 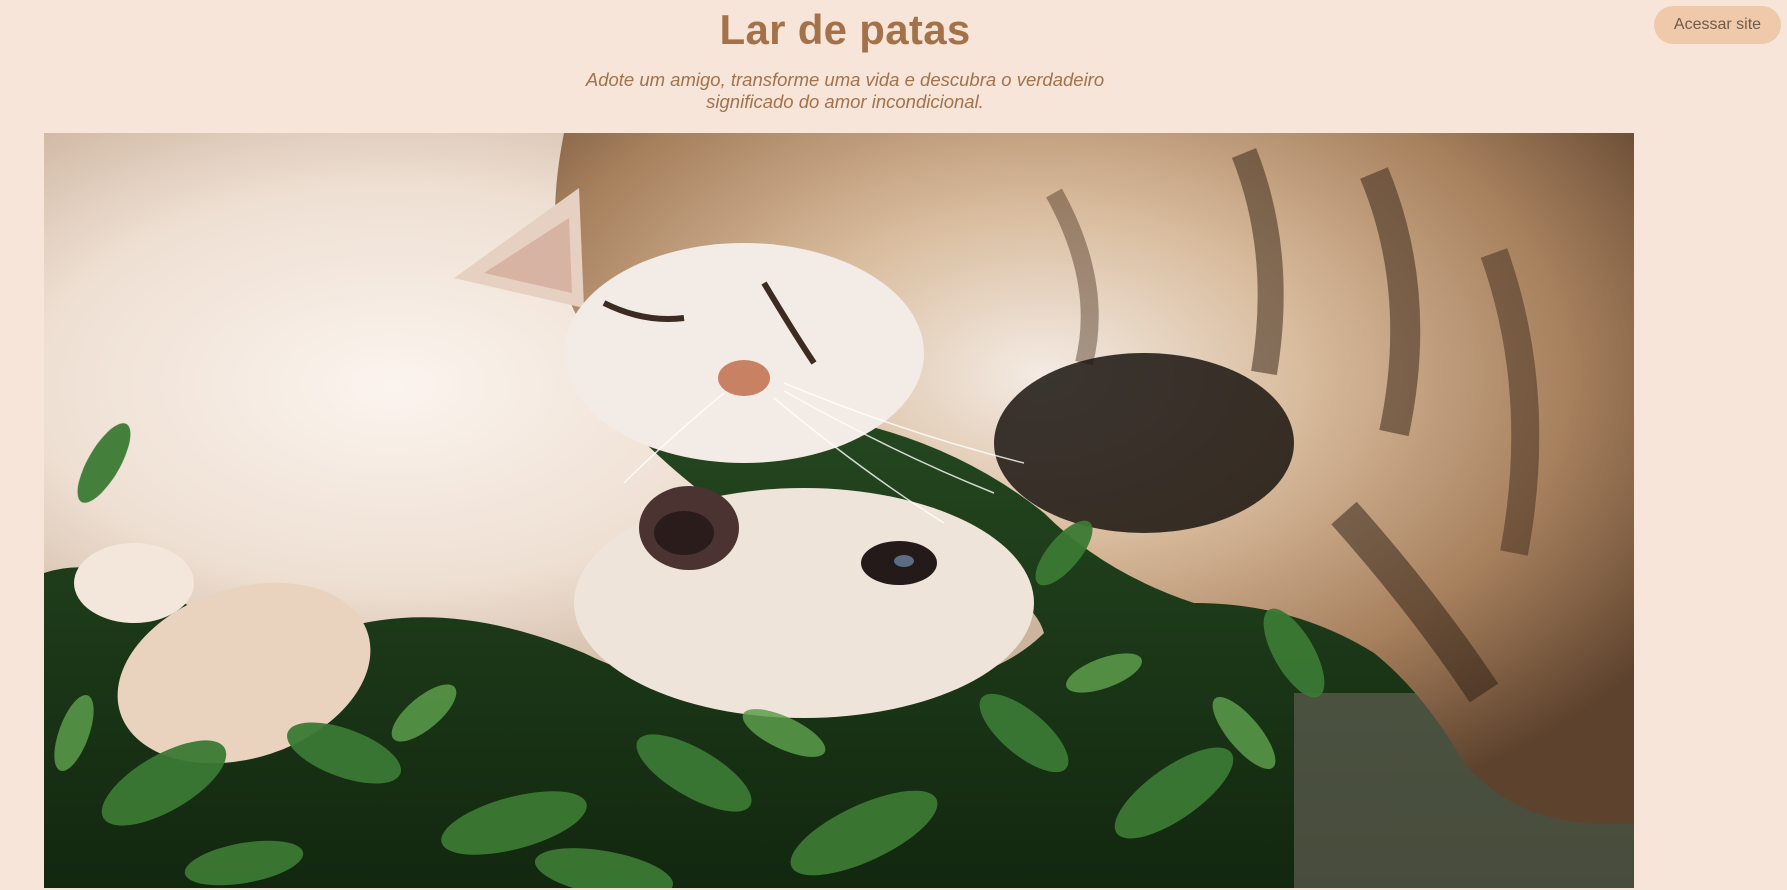 I want to click on page-title: Lar de patas, so click(x=845, y=29).